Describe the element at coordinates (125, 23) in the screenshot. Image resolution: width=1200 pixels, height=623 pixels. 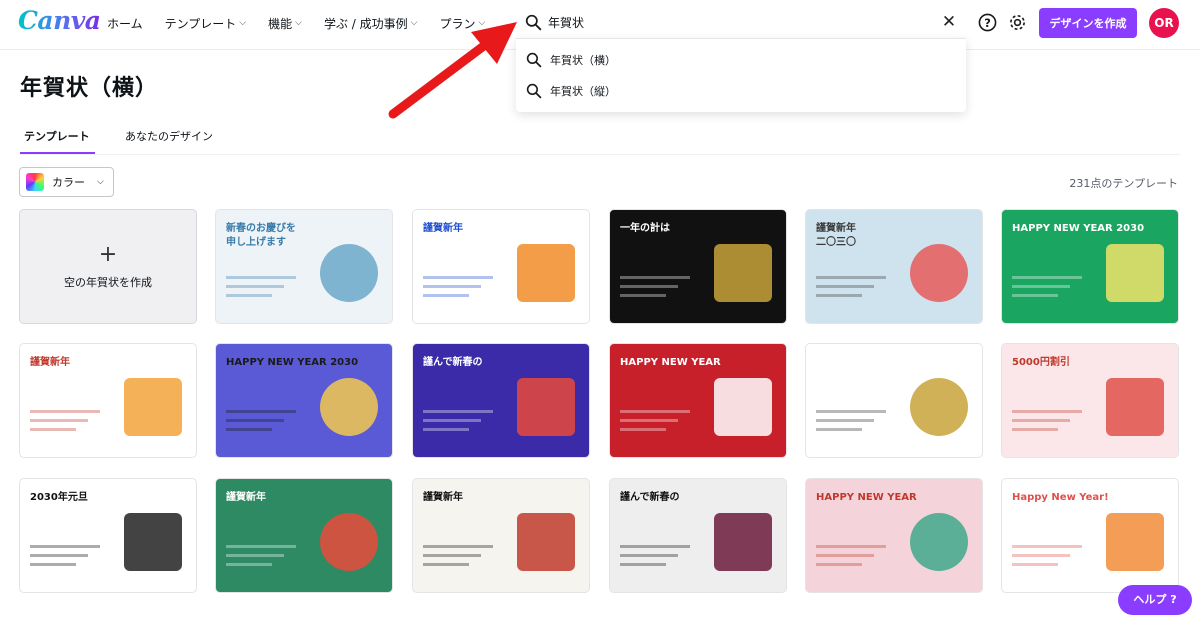
I see `nav-home: ホーム` at that location.